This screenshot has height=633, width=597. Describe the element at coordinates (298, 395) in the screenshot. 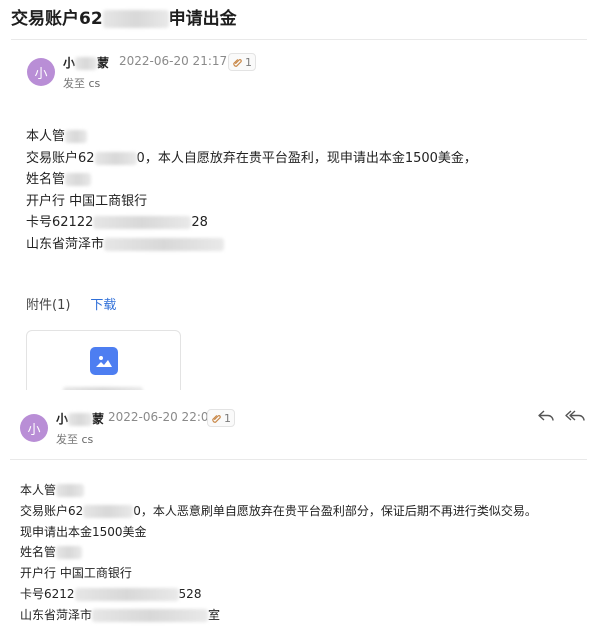

I see `separator` at that location.